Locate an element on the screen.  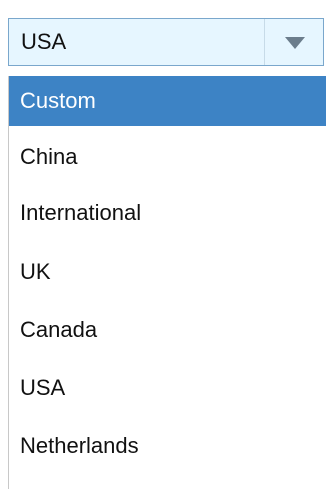
select-divider is located at coordinates (264, 42).